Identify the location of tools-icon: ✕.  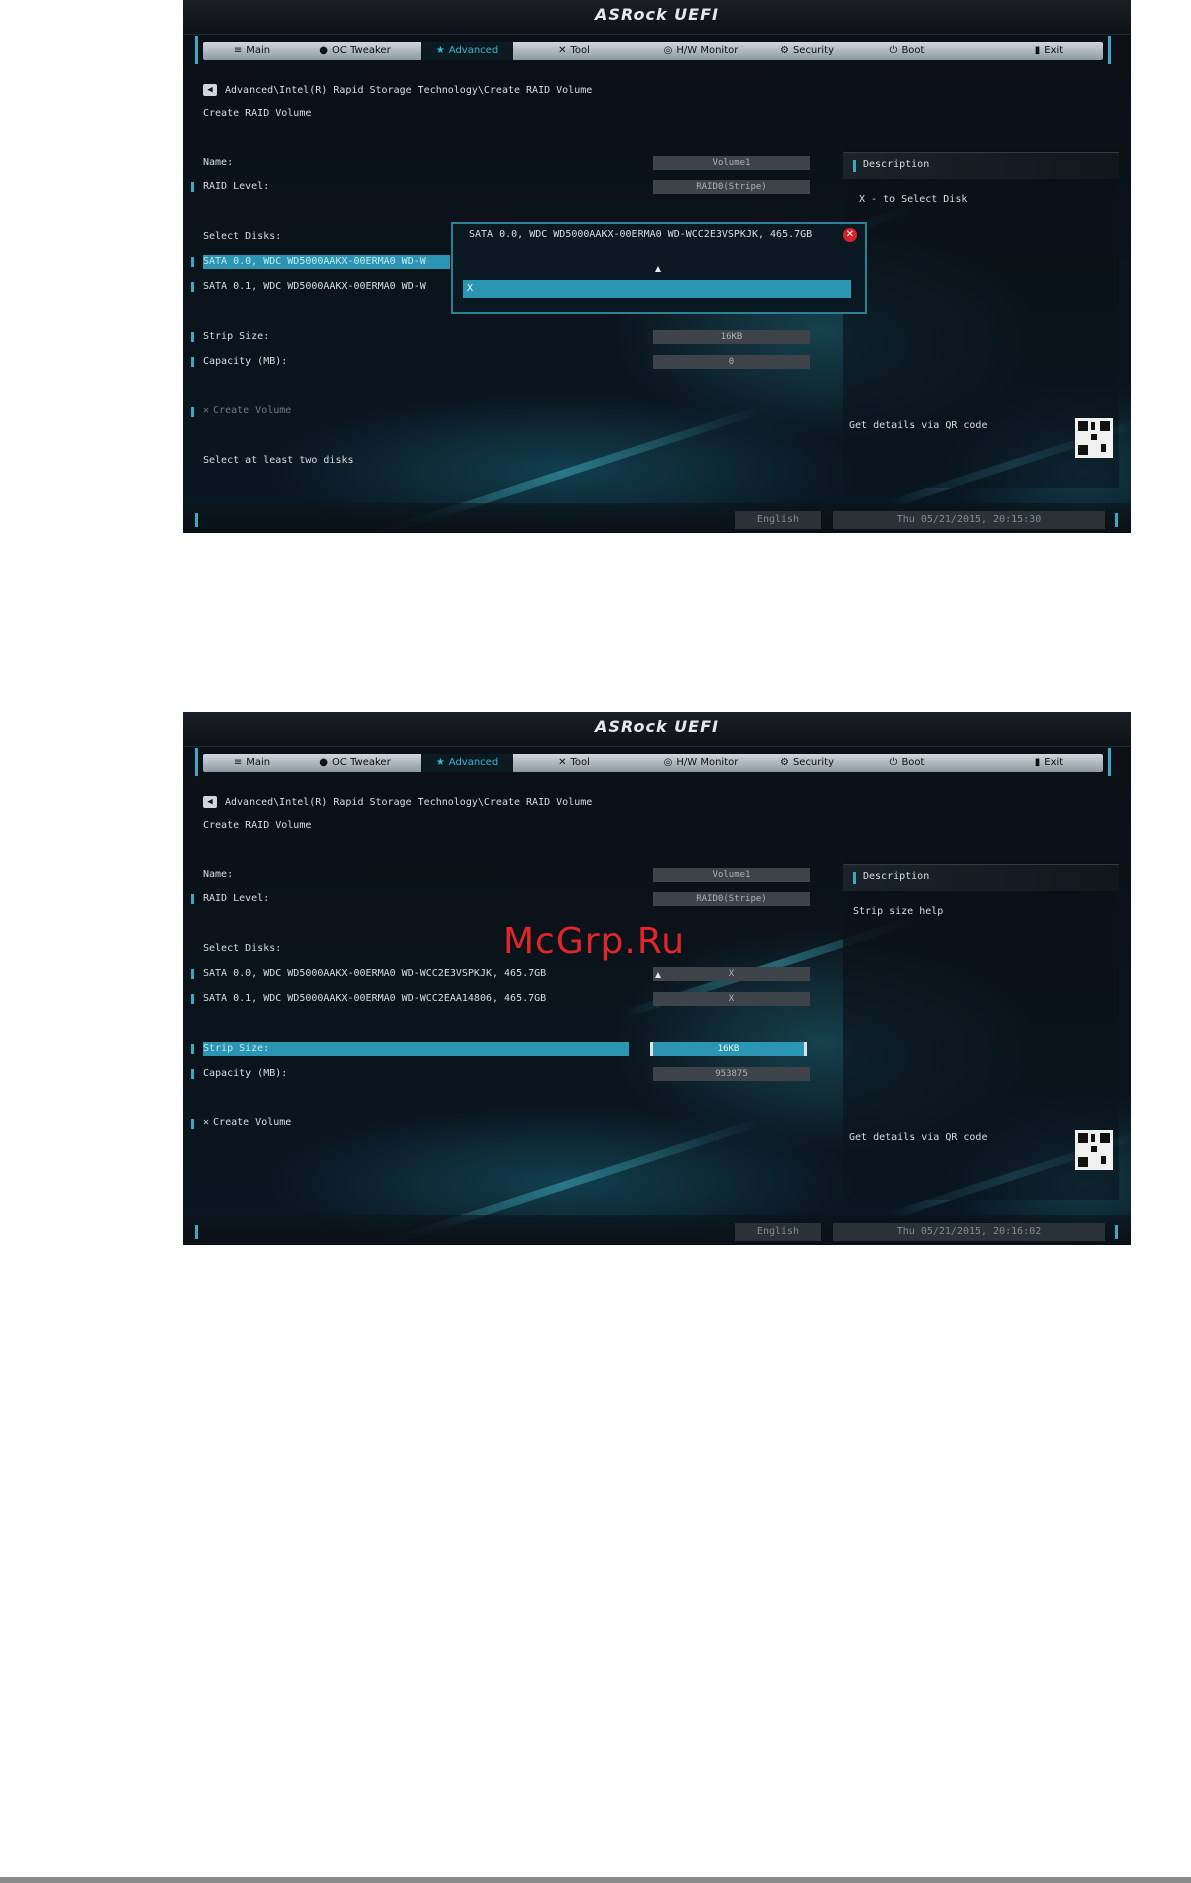
(206, 1122).